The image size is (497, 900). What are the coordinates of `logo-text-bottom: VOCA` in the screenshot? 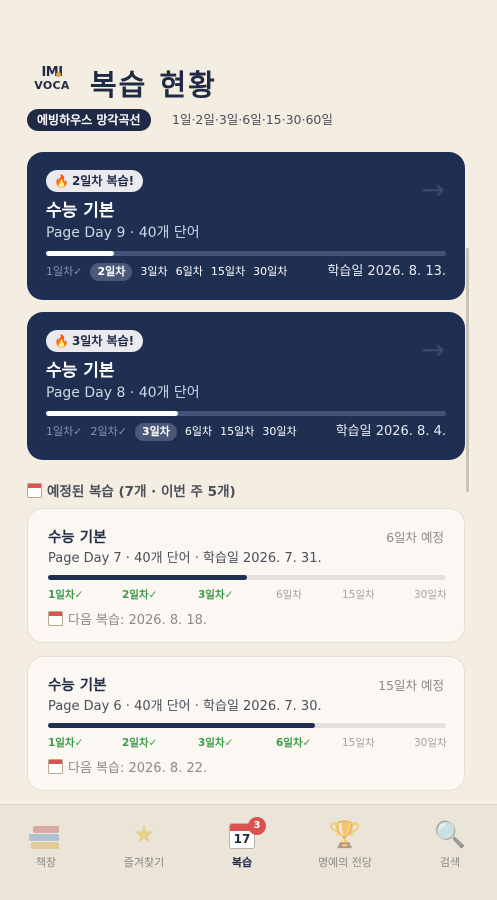 It's located at (52, 85).